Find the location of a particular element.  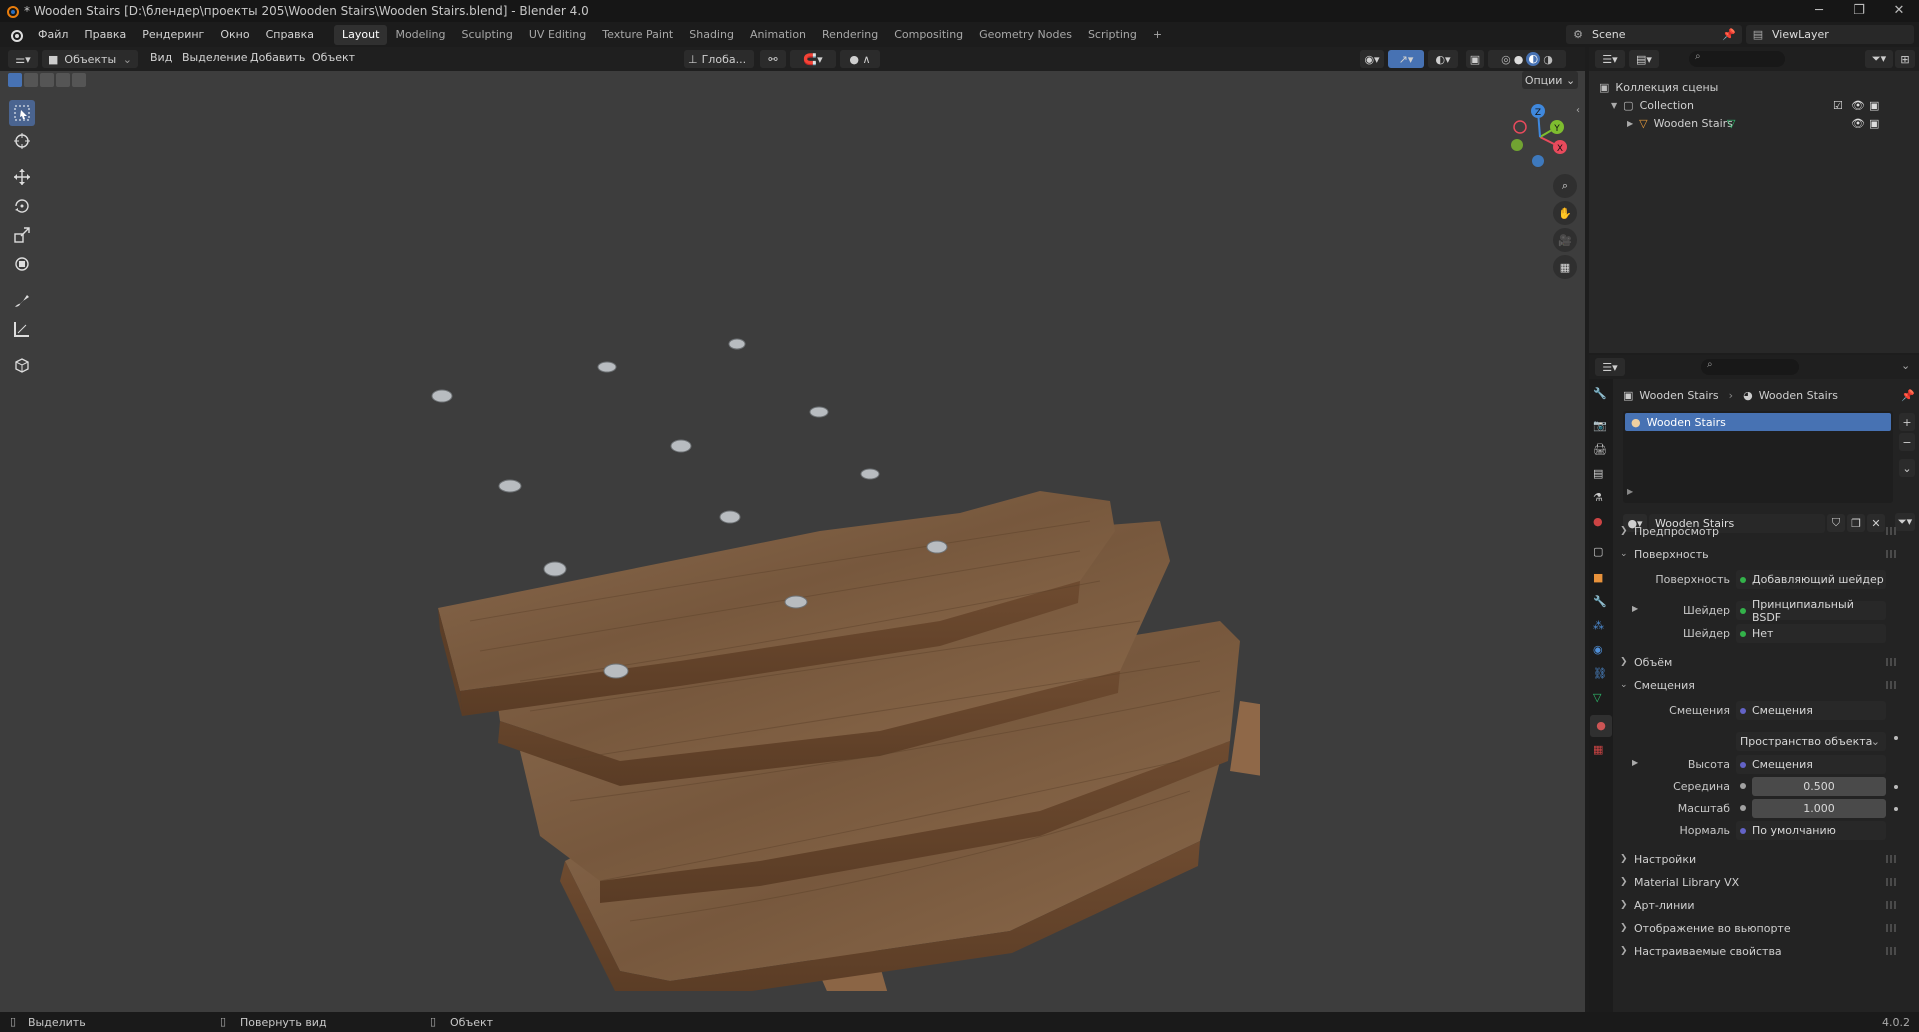

properties-search-input: ⌕ is located at coordinates (1750, 367).